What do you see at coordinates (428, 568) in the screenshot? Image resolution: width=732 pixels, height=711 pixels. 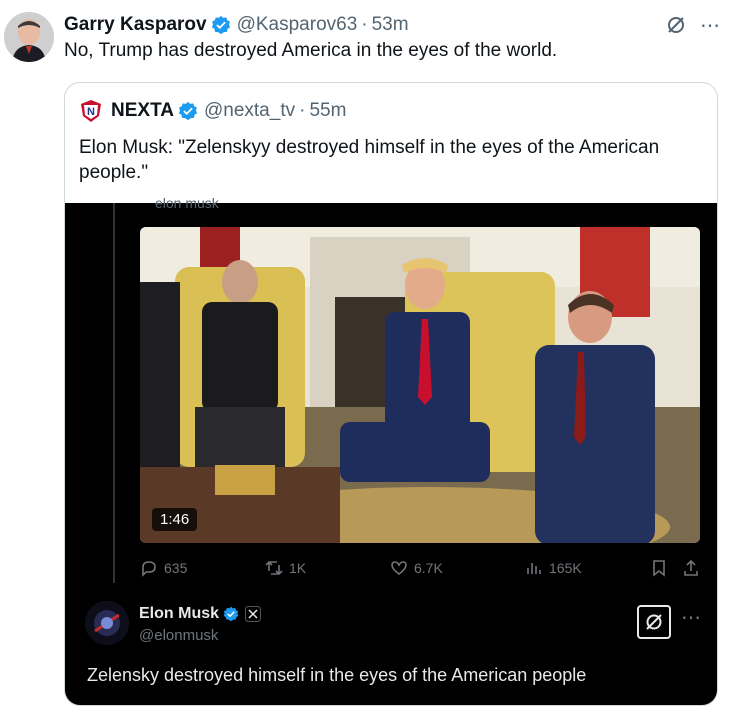 I see `like-count: 6.7K` at bounding box center [428, 568].